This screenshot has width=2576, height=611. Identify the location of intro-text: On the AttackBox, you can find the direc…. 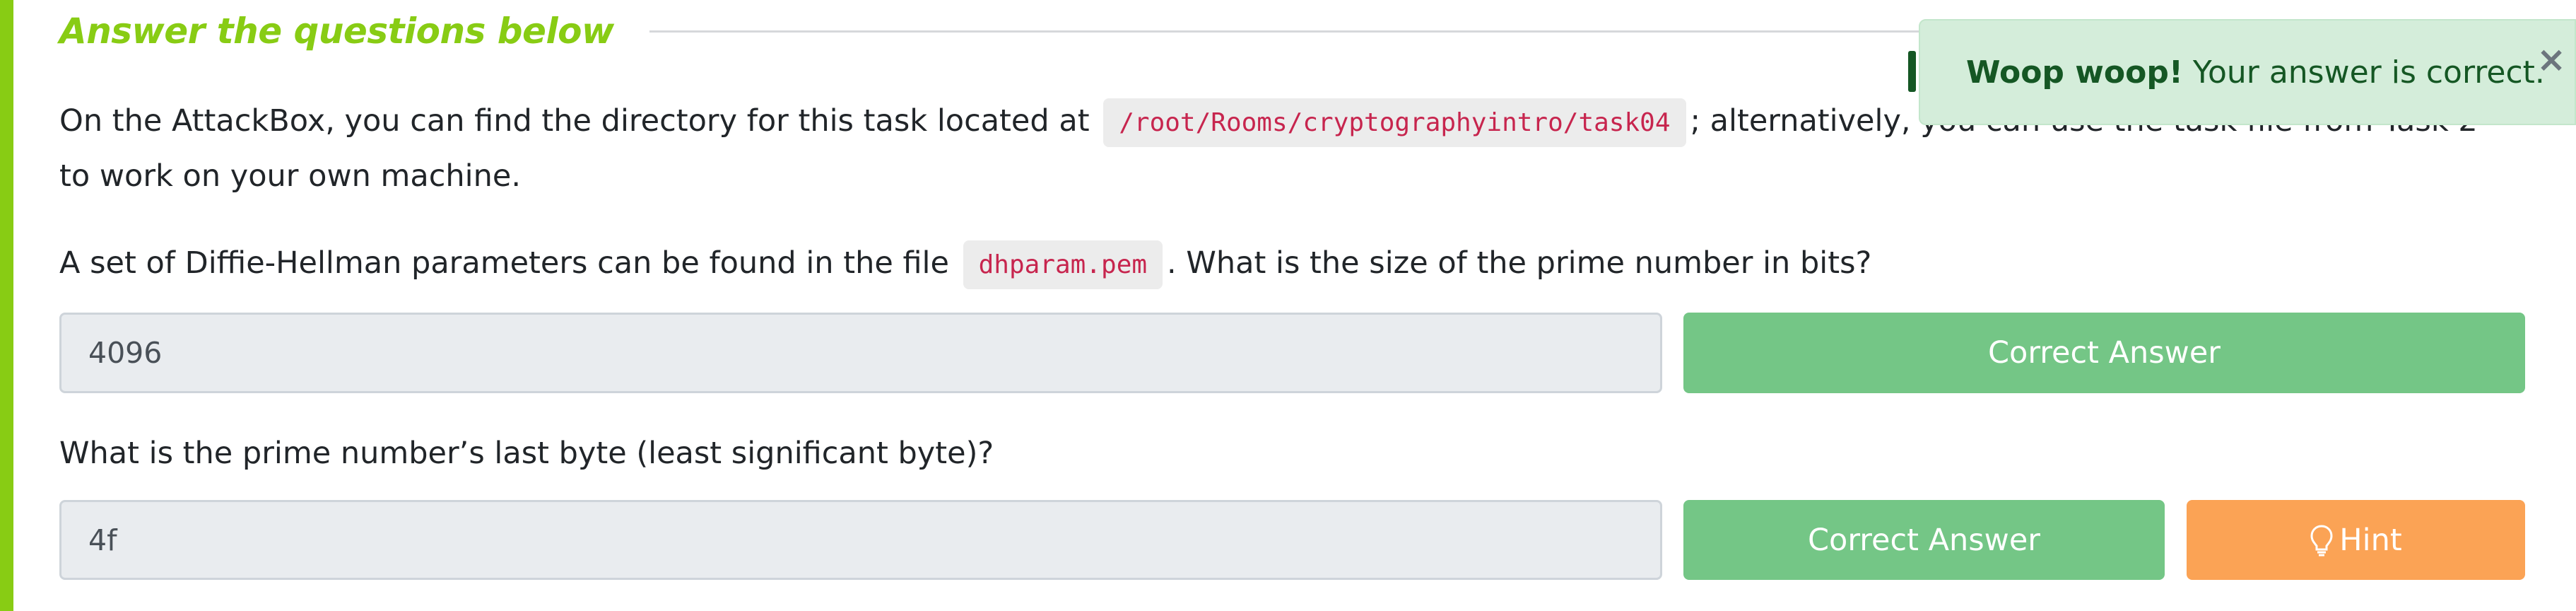
(574, 121).